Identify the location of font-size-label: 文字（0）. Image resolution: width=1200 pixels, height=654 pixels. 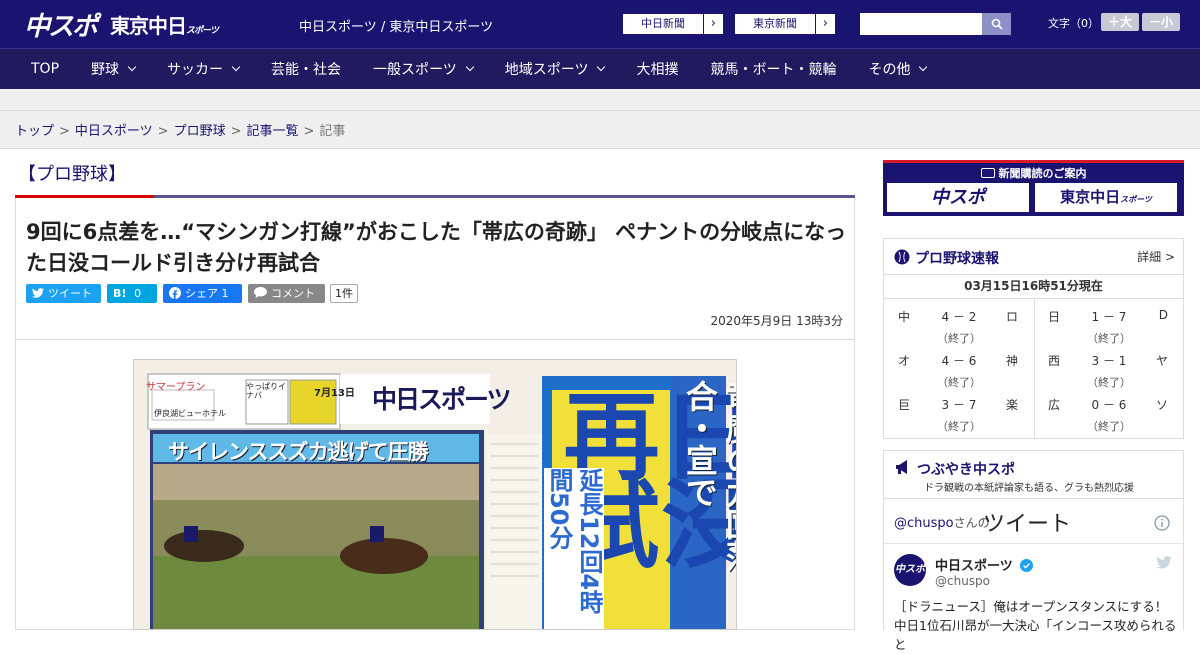
(1073, 23).